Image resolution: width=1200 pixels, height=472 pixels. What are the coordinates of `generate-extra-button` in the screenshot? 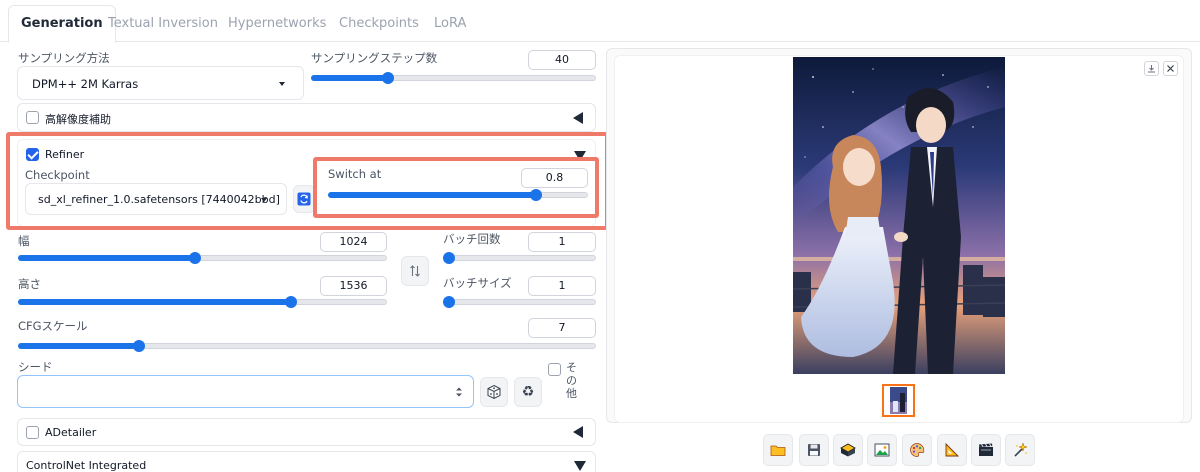 It's located at (1020, 450).